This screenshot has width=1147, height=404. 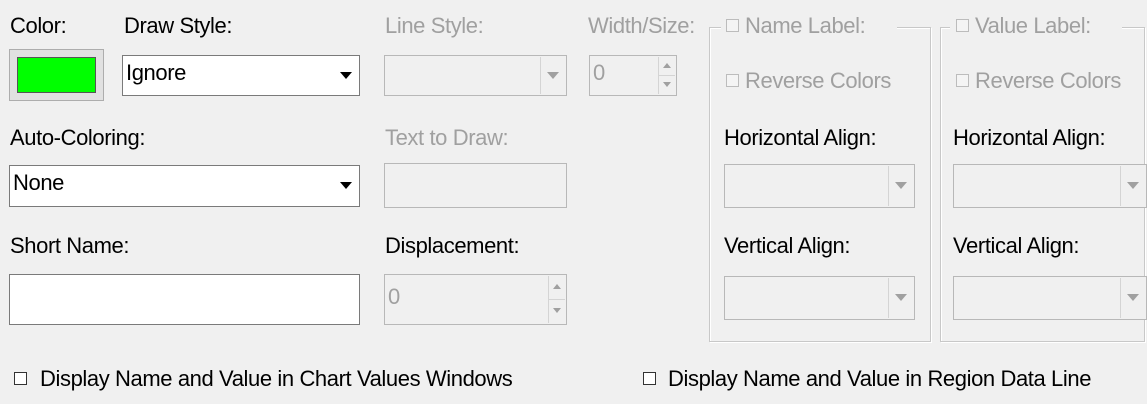 I want to click on displacement-spinner: 0, so click(x=475, y=299).